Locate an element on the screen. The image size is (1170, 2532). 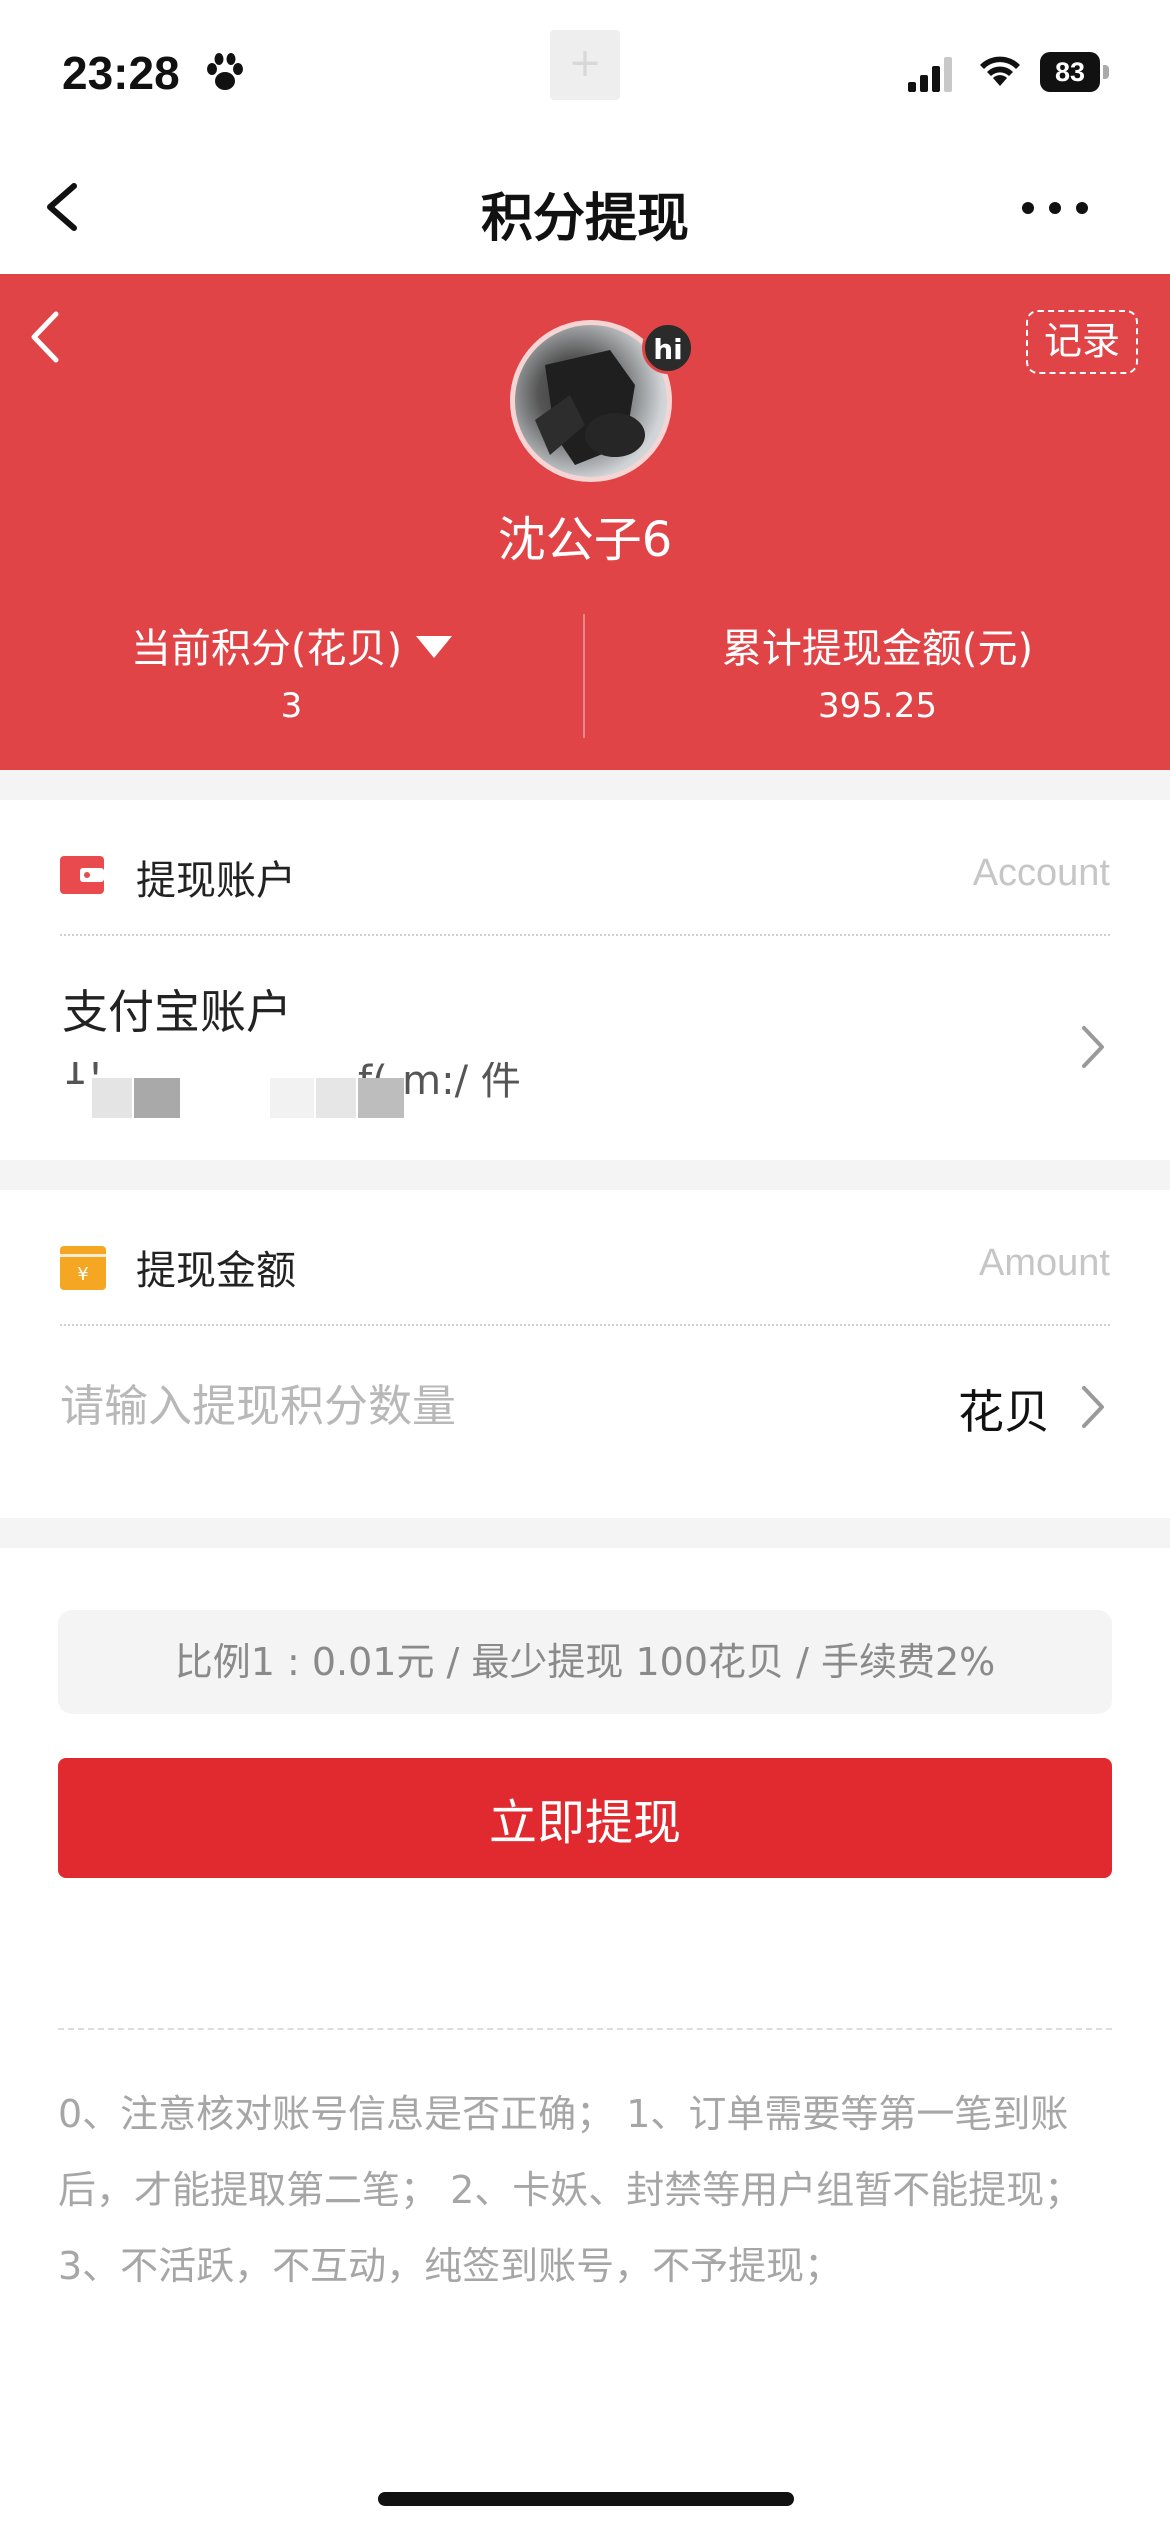
wallet-icon is located at coordinates (82, 875).